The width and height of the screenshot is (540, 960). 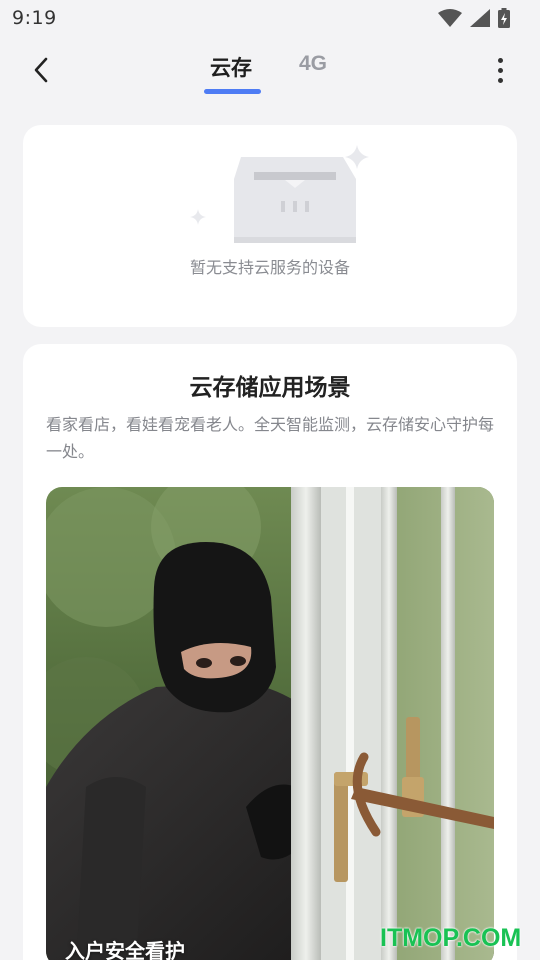 I want to click on more-options-button, so click(x=500, y=70).